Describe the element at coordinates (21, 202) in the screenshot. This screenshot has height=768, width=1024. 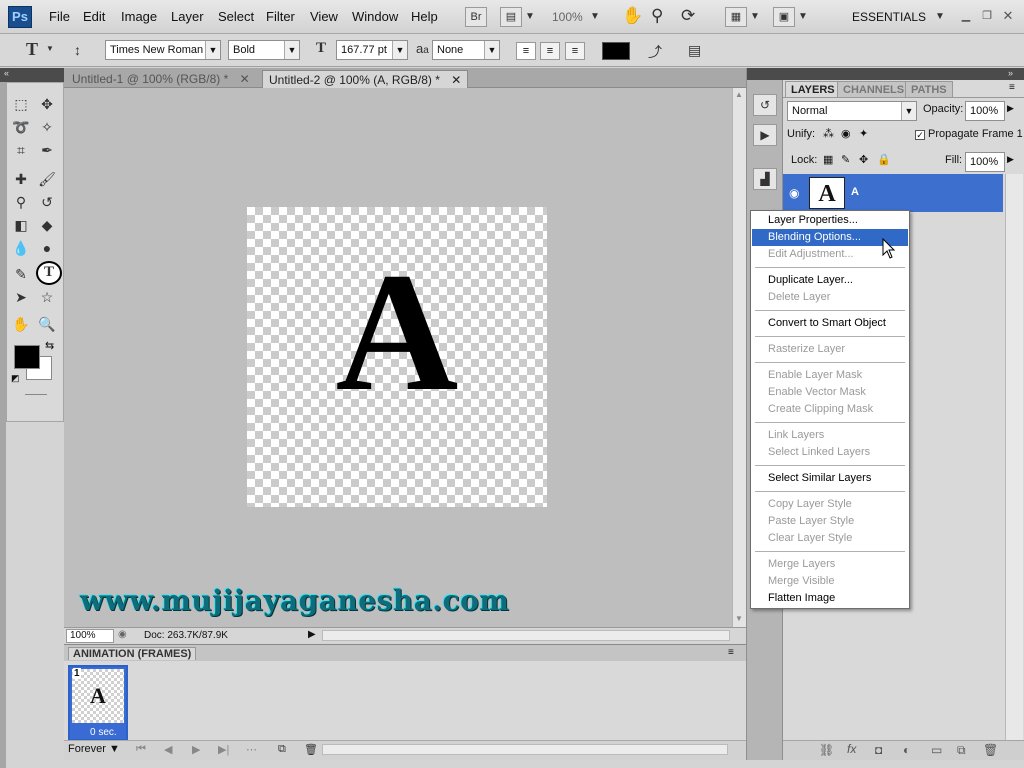
I see `clone-stamp-tool-icon: ⚲` at that location.